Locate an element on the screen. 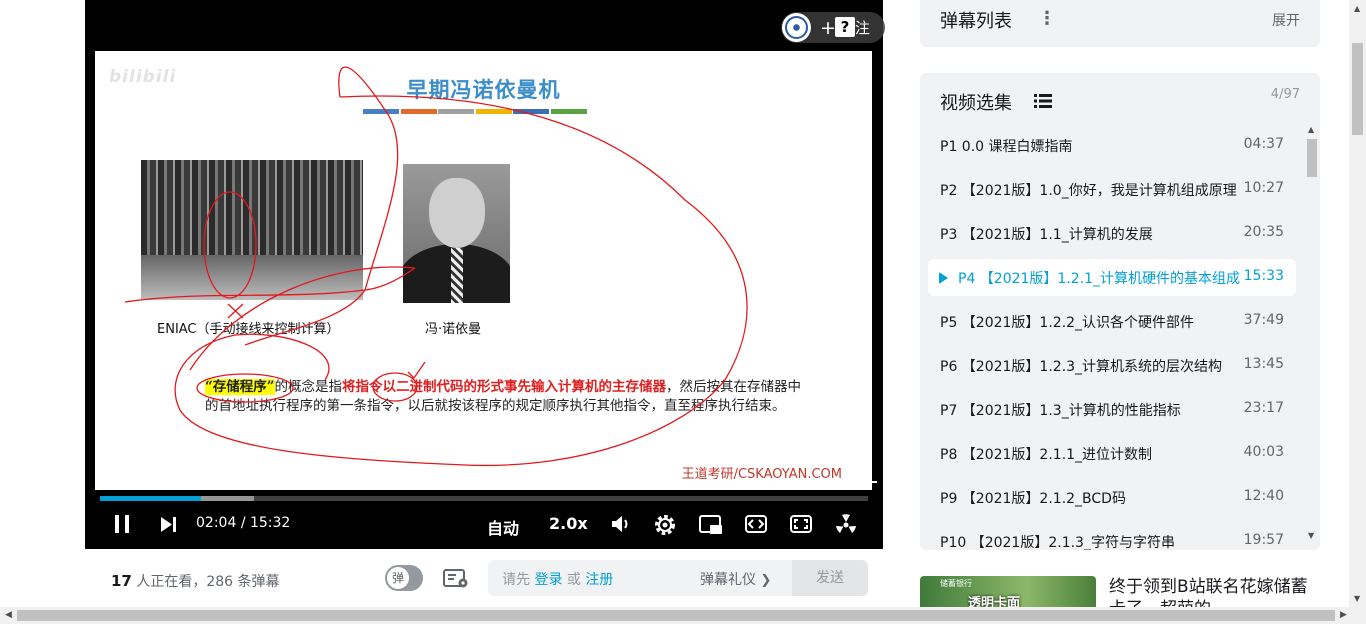 The height and width of the screenshot is (624, 1366). danmaku-toggle: 弹 is located at coordinates (404, 578).